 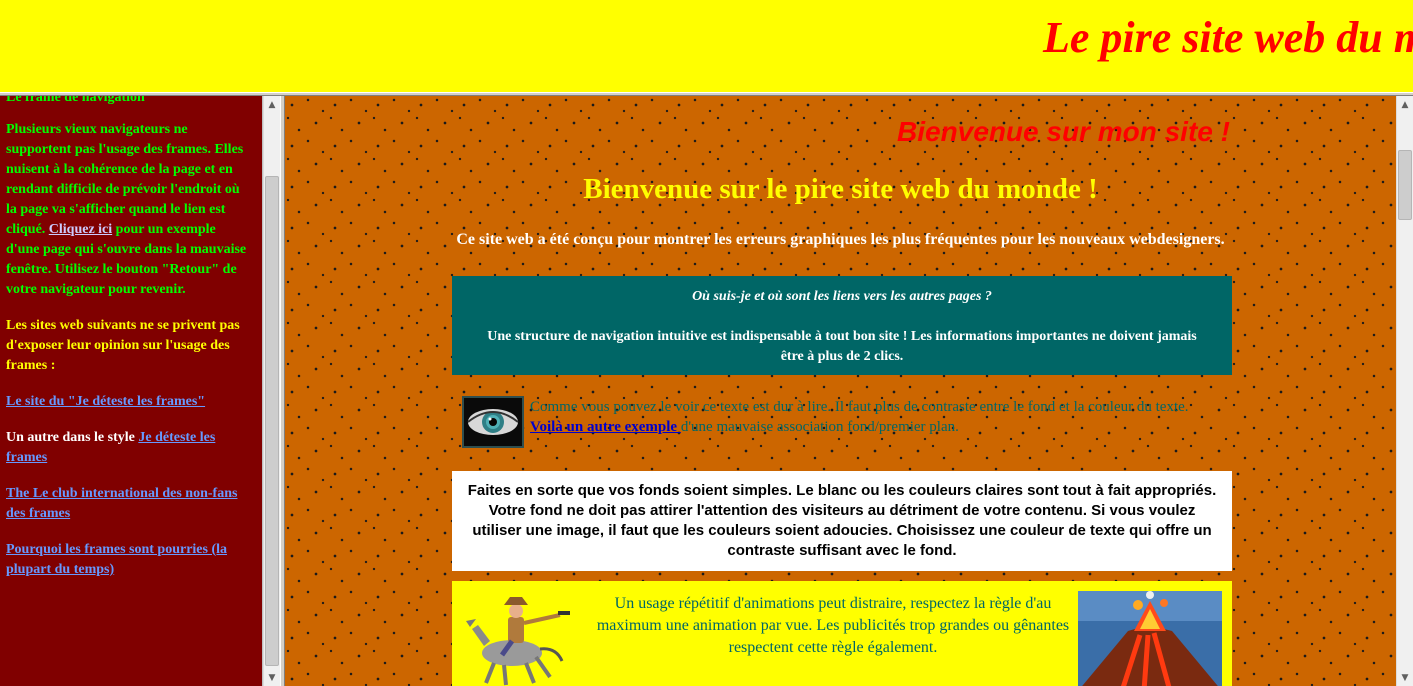 What do you see at coordinates (80, 229) in the screenshot?
I see `click-here-link: Cliquez ici` at bounding box center [80, 229].